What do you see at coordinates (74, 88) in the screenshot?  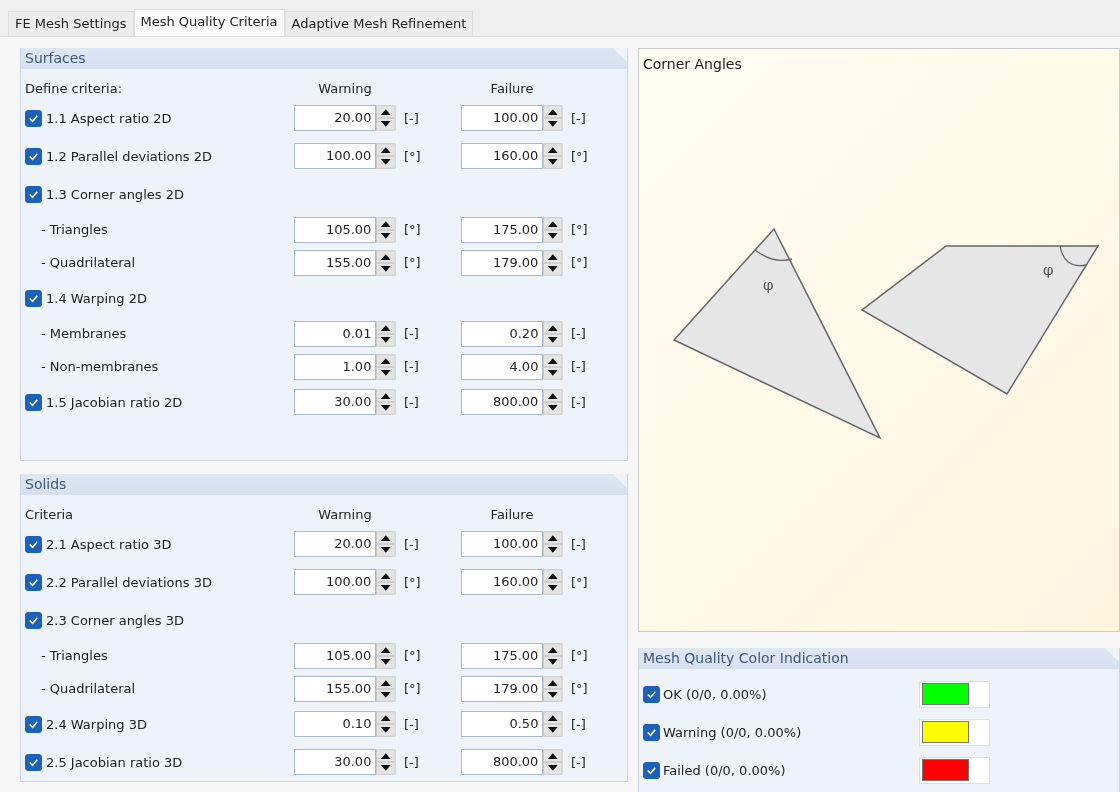 I see `column-label: Define criteria:` at bounding box center [74, 88].